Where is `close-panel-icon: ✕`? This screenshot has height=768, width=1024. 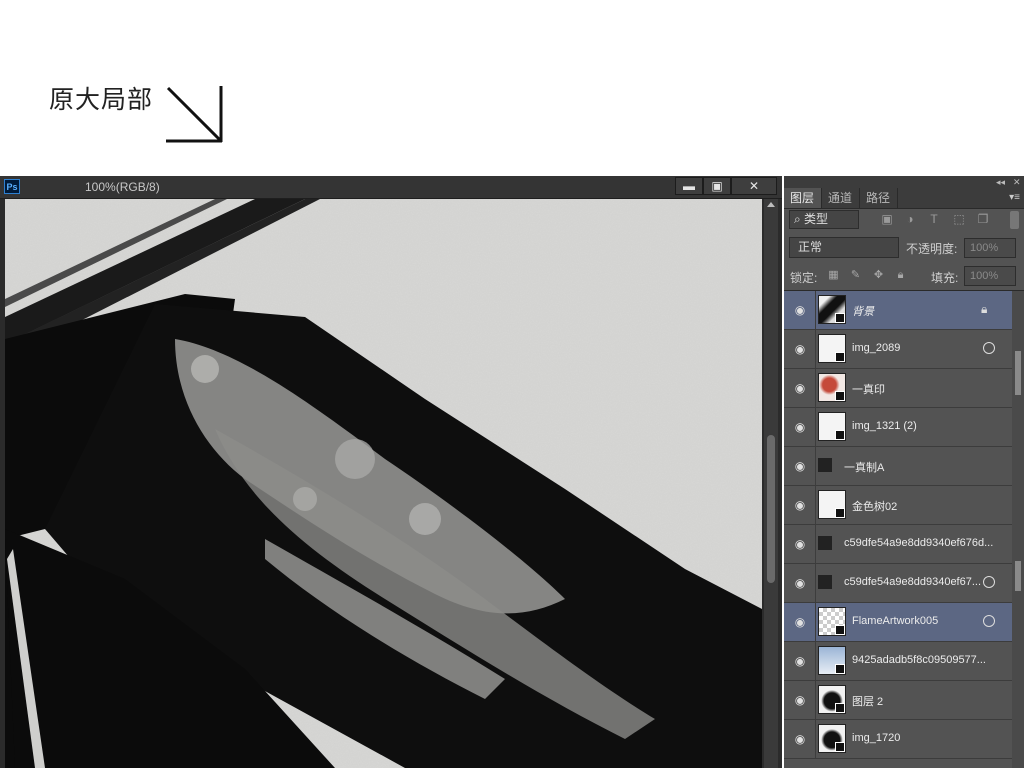
close-panel-icon: ✕ is located at coordinates (1017, 182).